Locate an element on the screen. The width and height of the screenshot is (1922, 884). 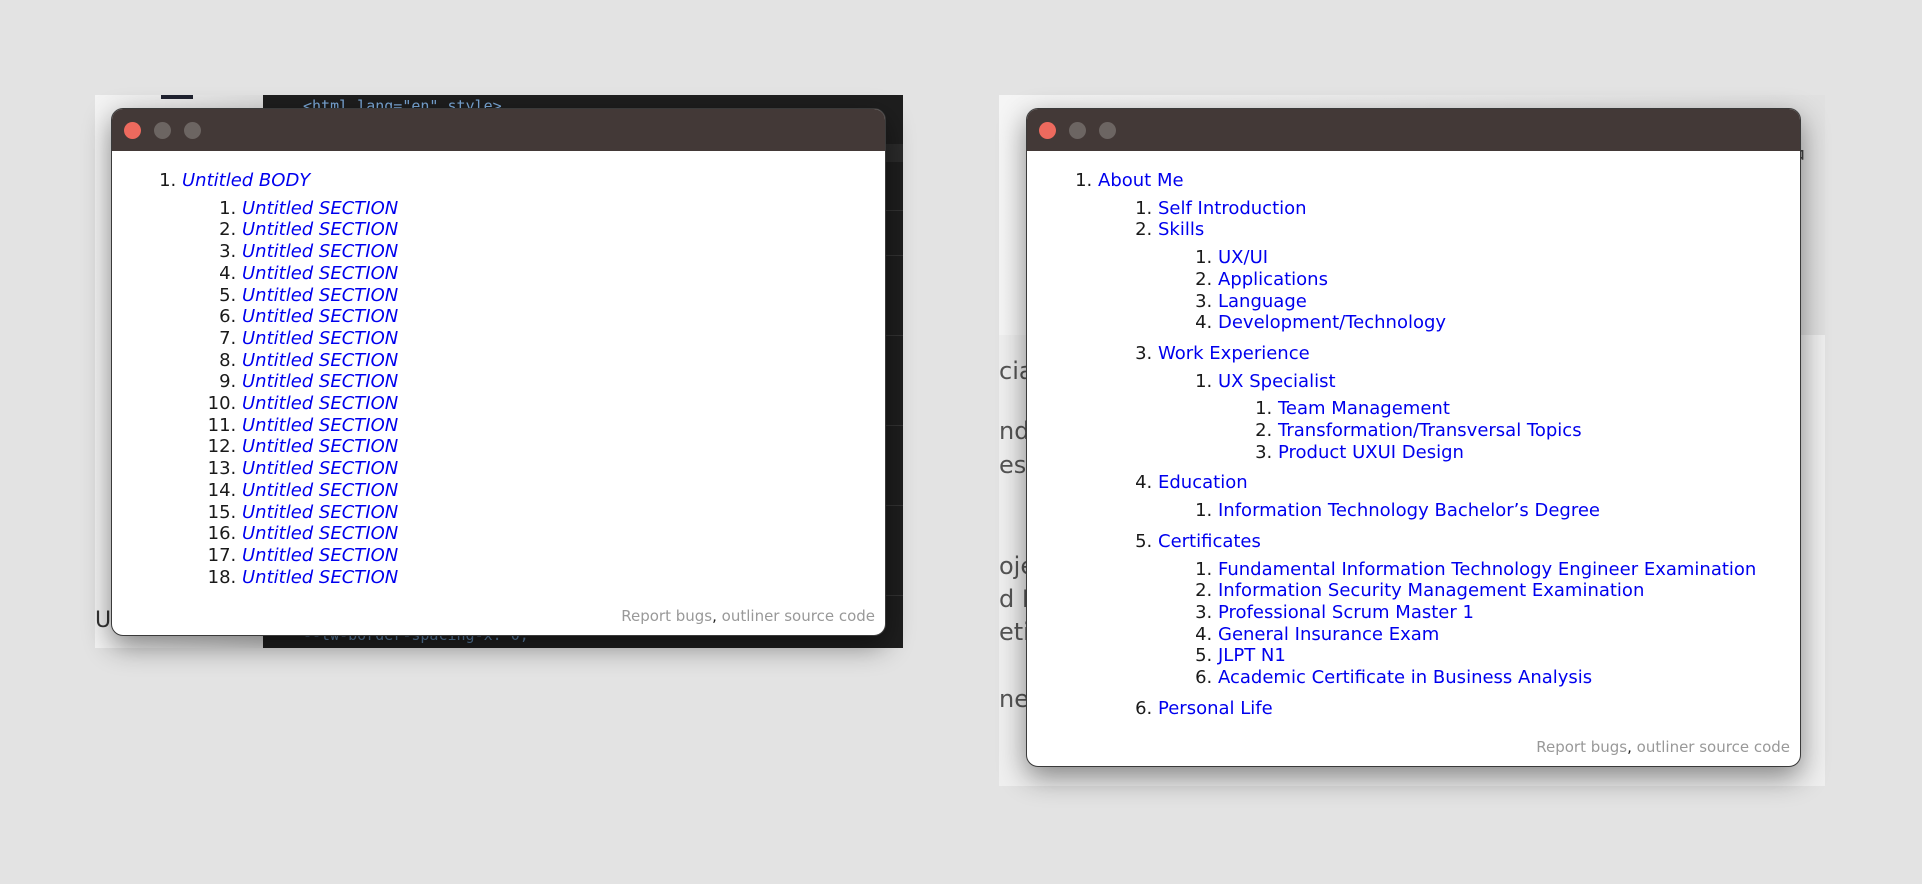
outline-item: 6. Personal Life is located at coordinates (1413, 709).